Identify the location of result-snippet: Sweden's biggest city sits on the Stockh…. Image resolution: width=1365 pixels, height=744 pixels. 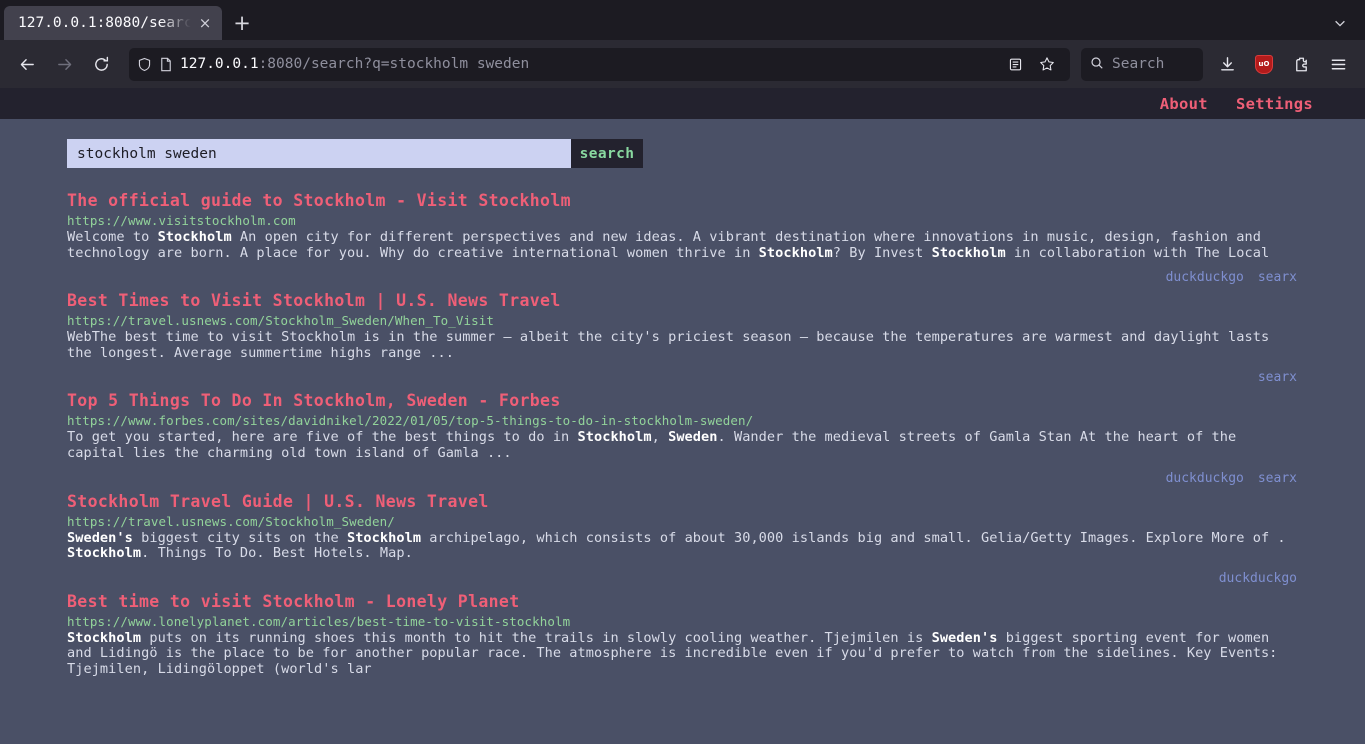
(676, 545).